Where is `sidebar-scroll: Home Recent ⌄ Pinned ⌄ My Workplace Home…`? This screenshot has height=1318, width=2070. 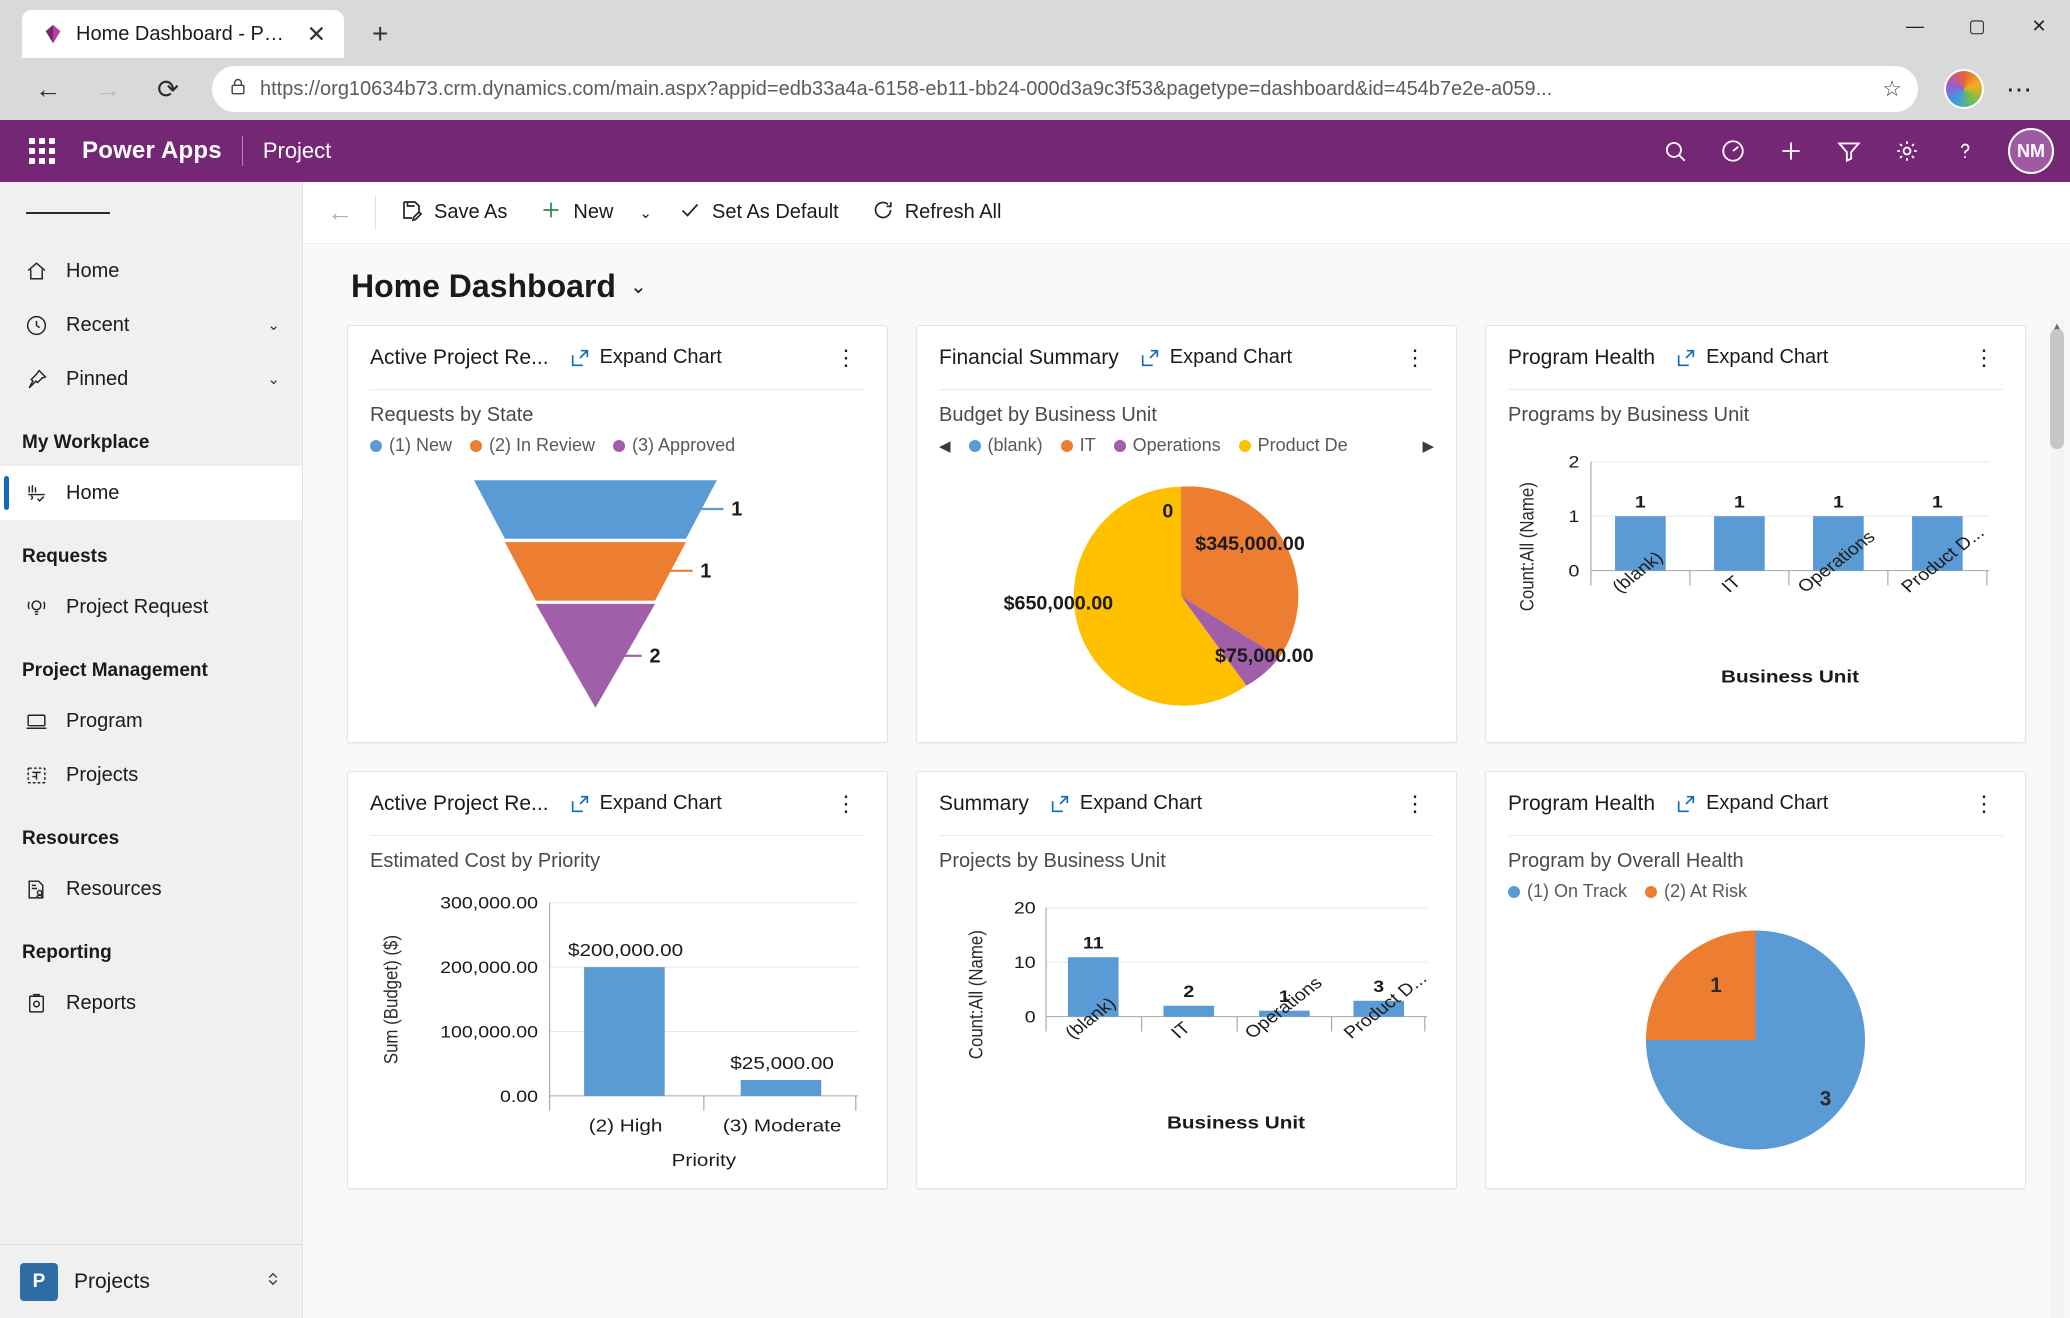 sidebar-scroll: Home Recent ⌄ Pinned ⌄ My Workplace Home… is located at coordinates (151, 744).